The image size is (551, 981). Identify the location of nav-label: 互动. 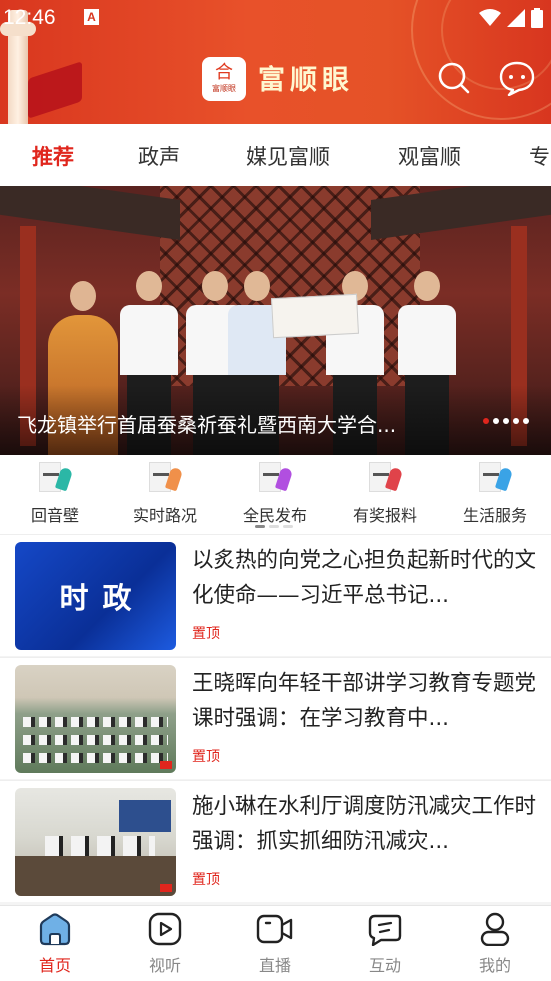
(384, 965).